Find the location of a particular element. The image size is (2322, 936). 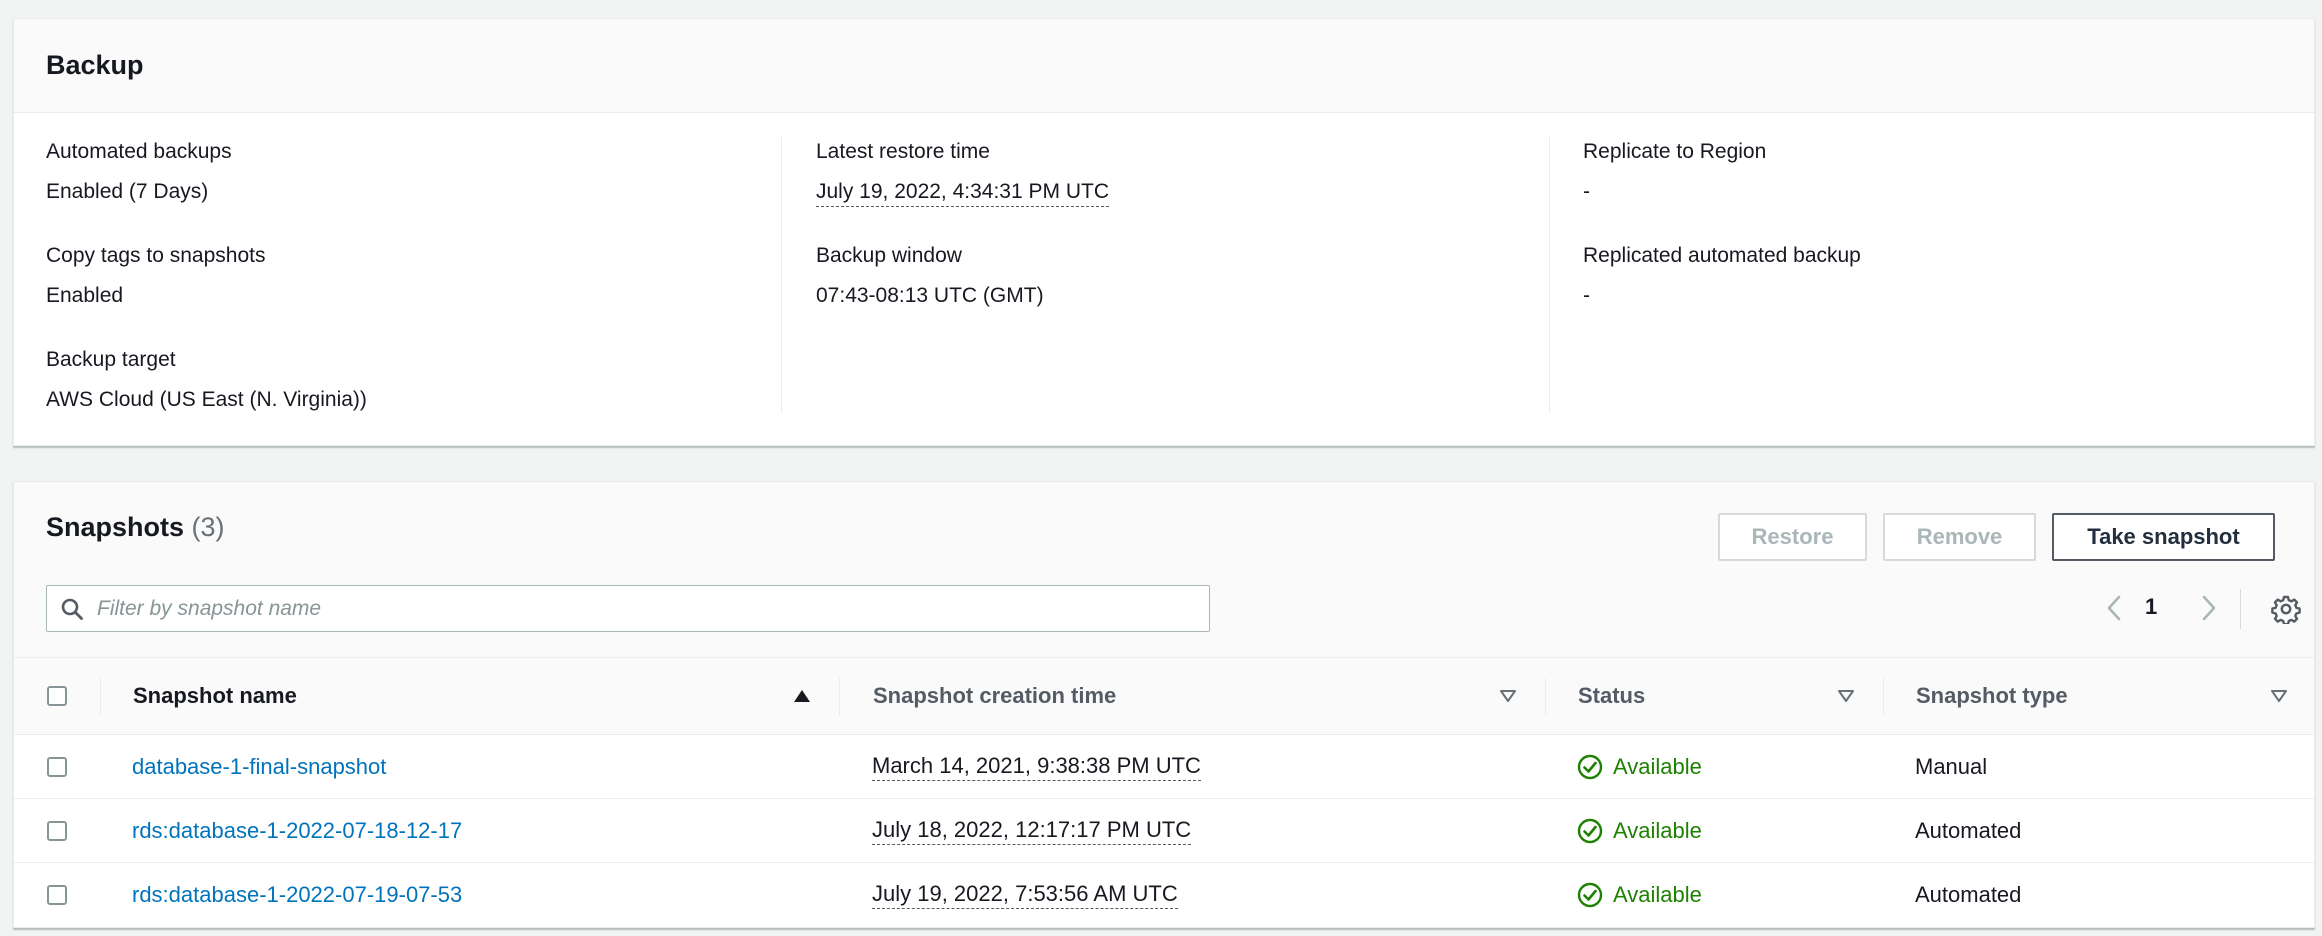

column-header-status: Status is located at coordinates (1611, 696).